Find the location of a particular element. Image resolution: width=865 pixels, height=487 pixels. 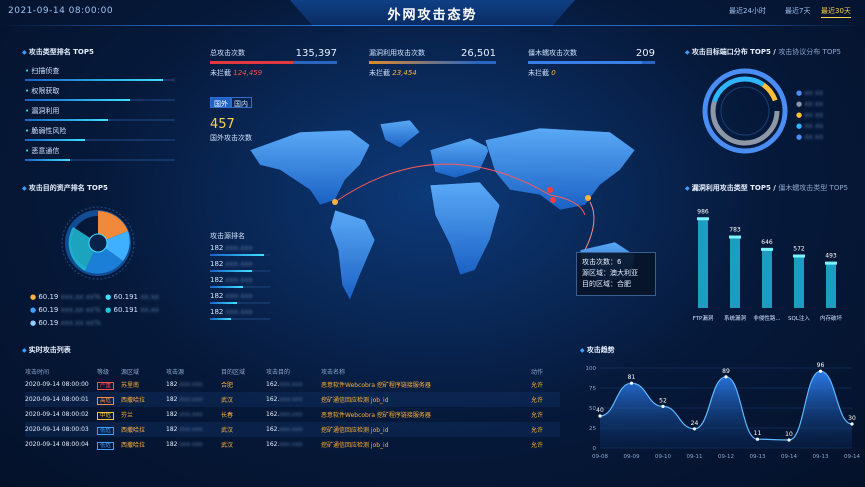

vuln-category-label: FTP漏洞 is located at coordinates (703, 318).